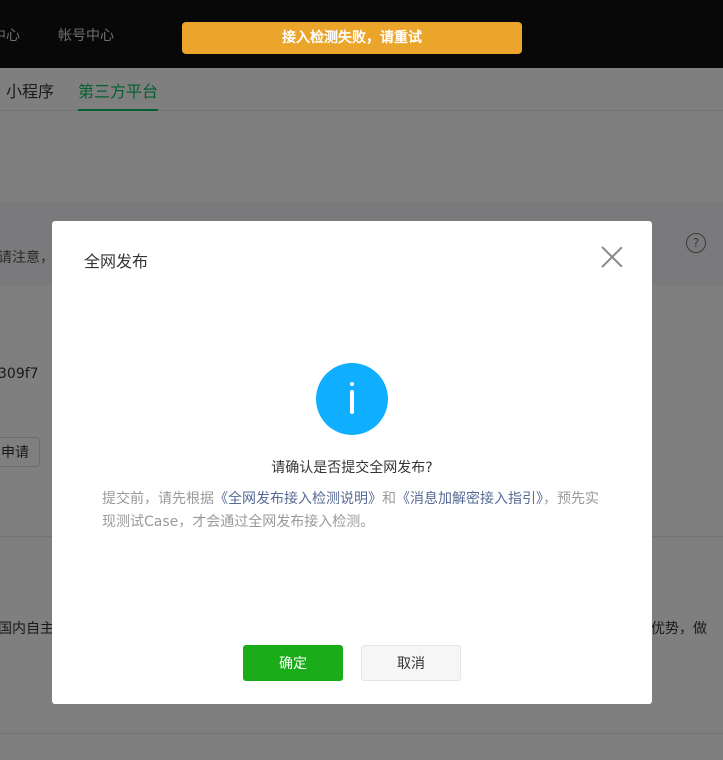 Image resolution: width=723 pixels, height=760 pixels. Describe the element at coordinates (469, 499) in the screenshot. I see `encryption-guide-link: 《消息加解密接入指引》` at that location.